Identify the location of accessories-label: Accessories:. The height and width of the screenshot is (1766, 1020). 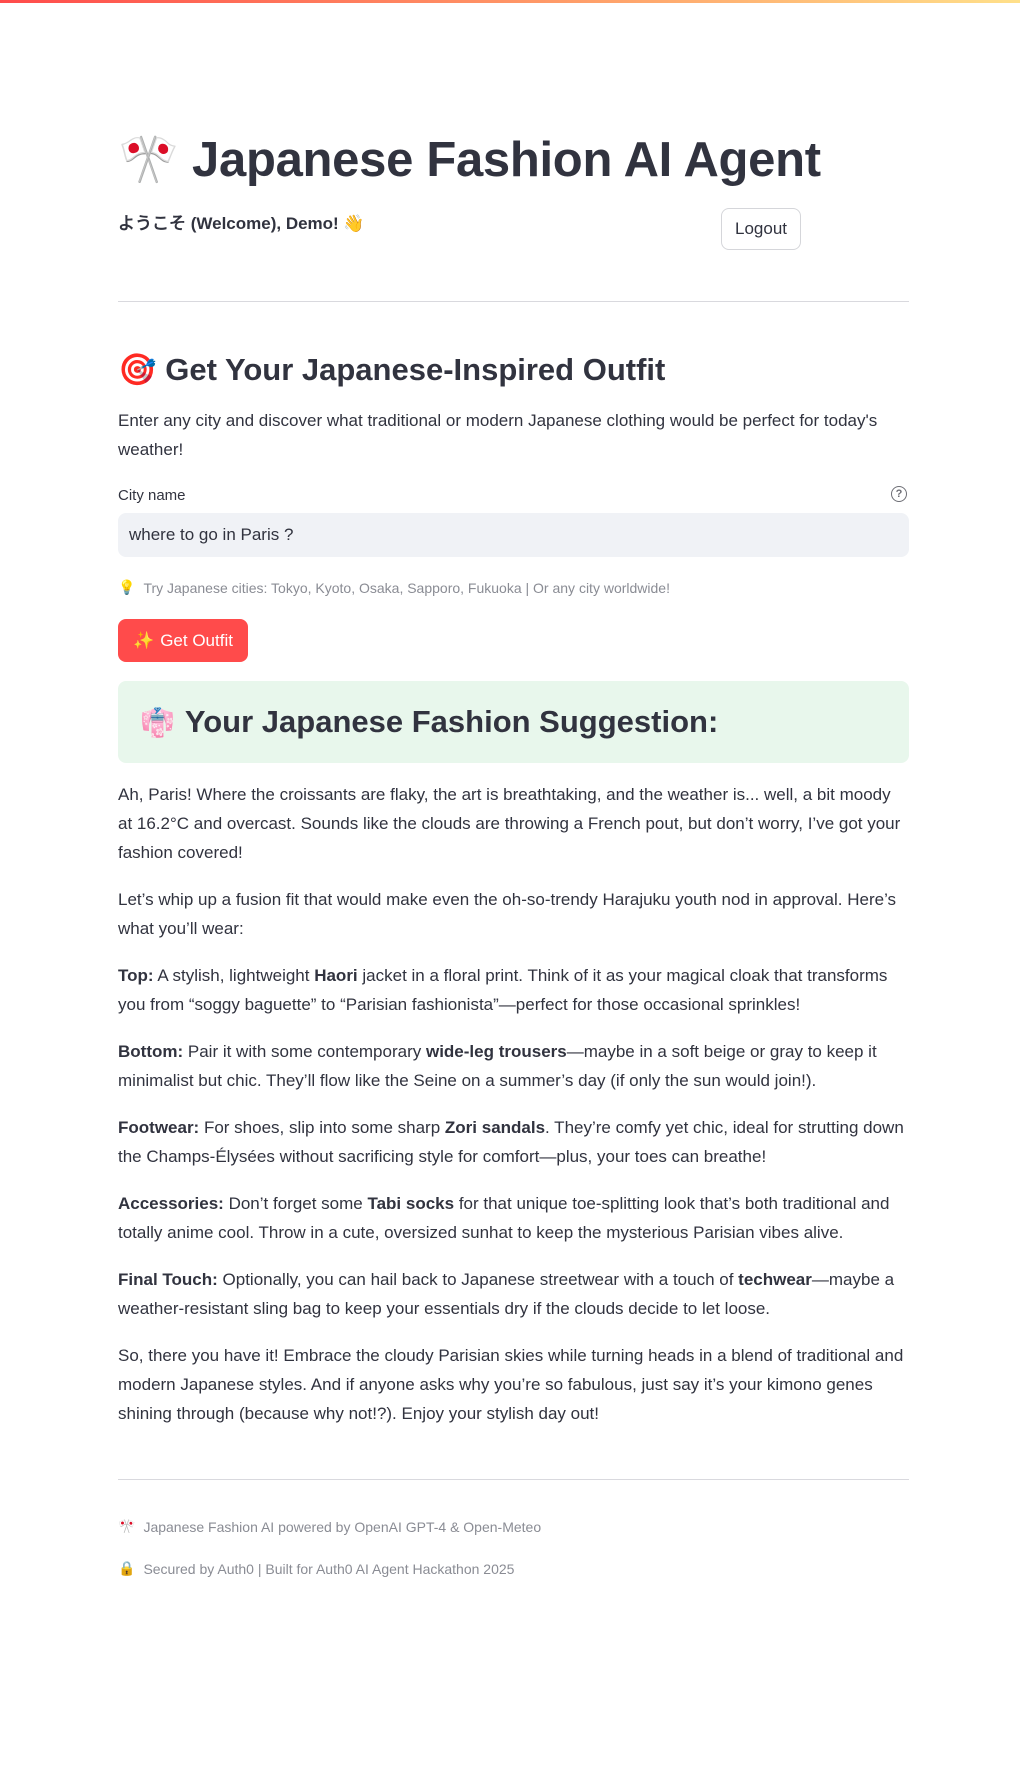
(171, 1203).